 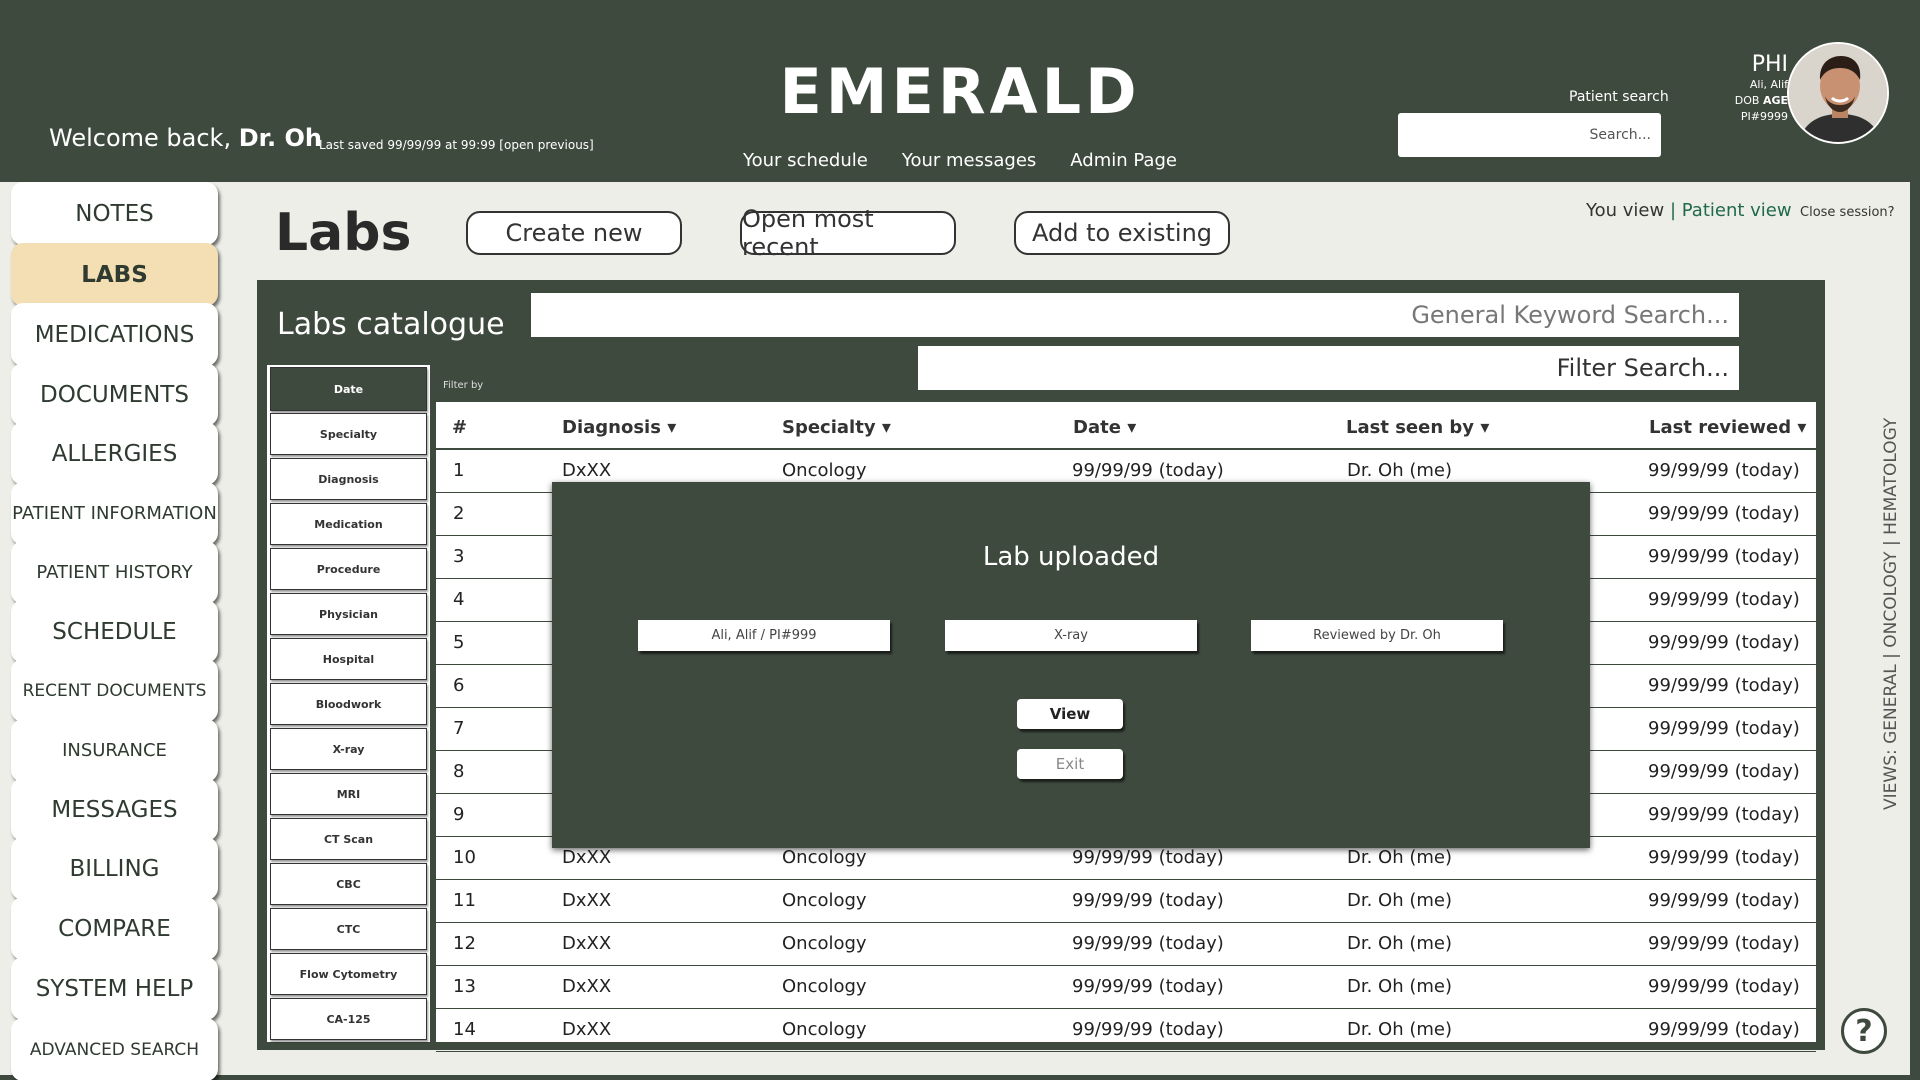 I want to click on sidebar-item-messages: MESSAGES, so click(x=114, y=809).